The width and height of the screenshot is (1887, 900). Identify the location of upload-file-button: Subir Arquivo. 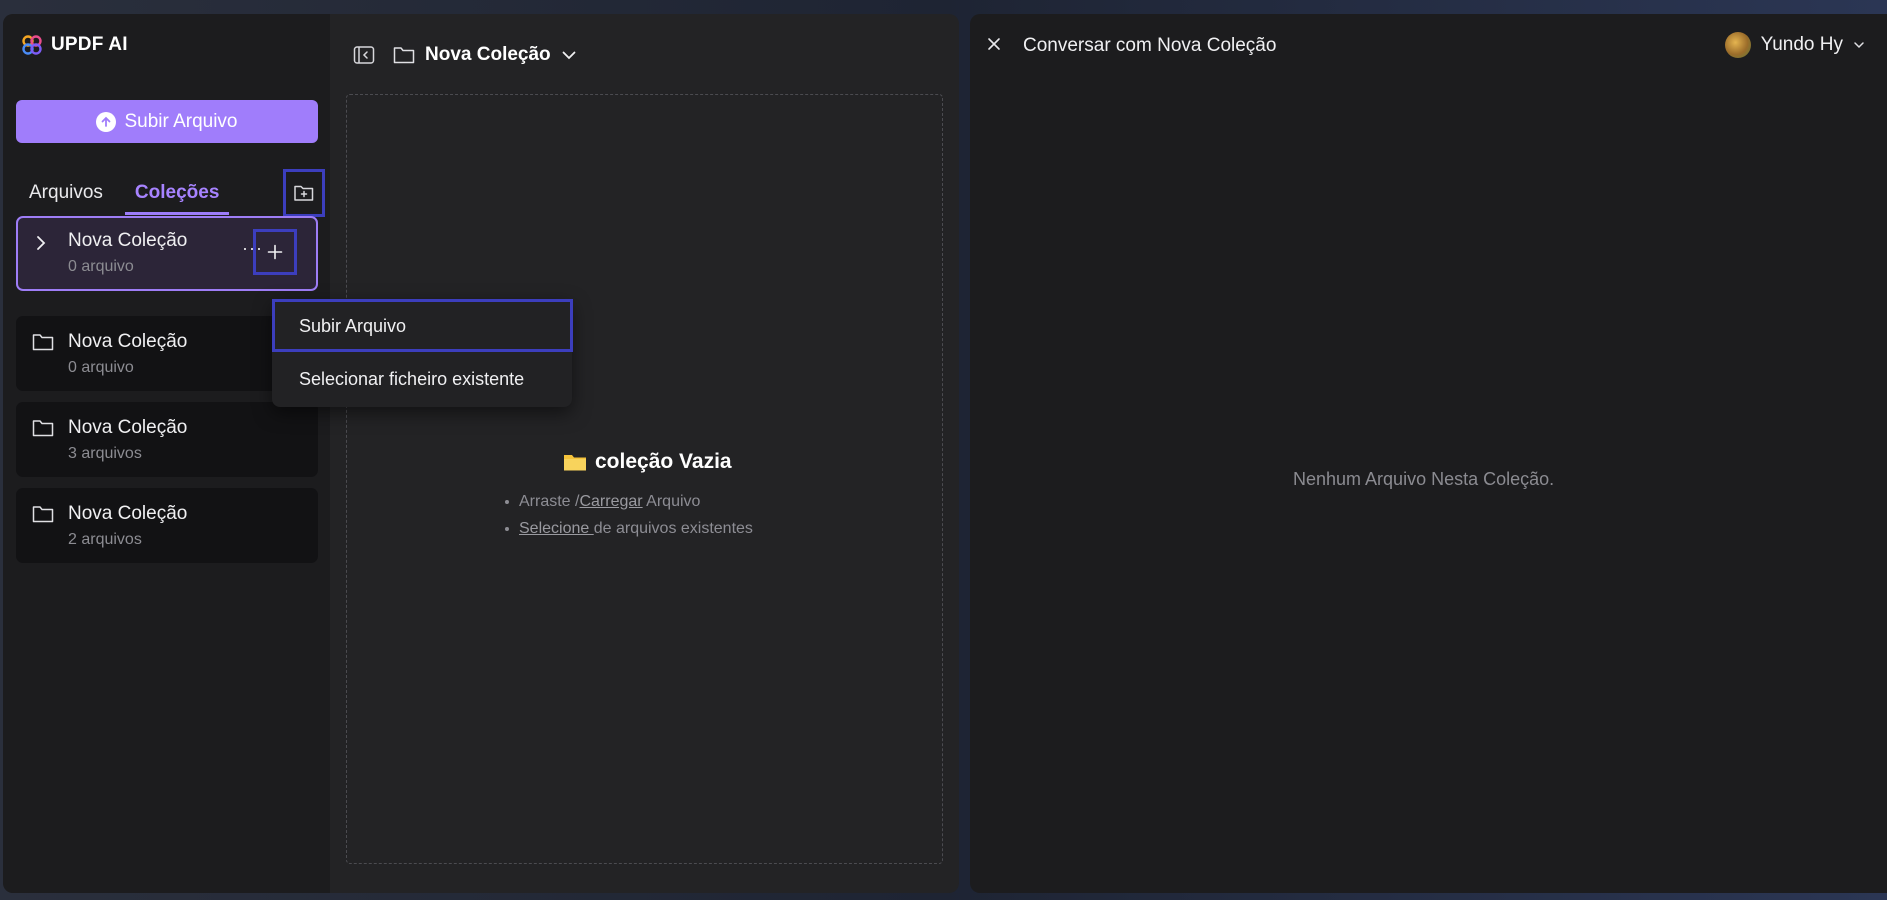
(167, 121).